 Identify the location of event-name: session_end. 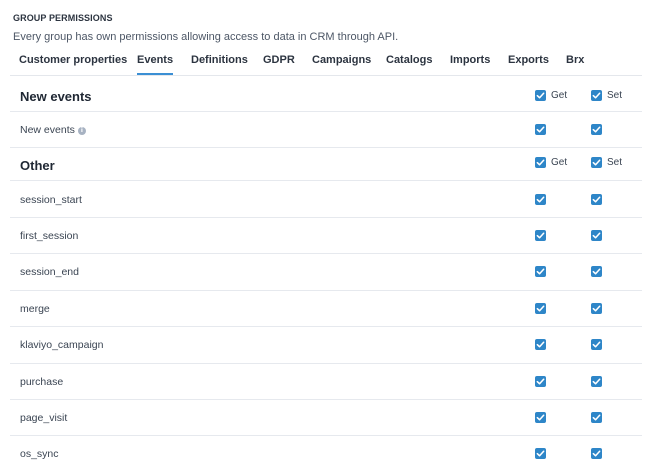
(49, 272).